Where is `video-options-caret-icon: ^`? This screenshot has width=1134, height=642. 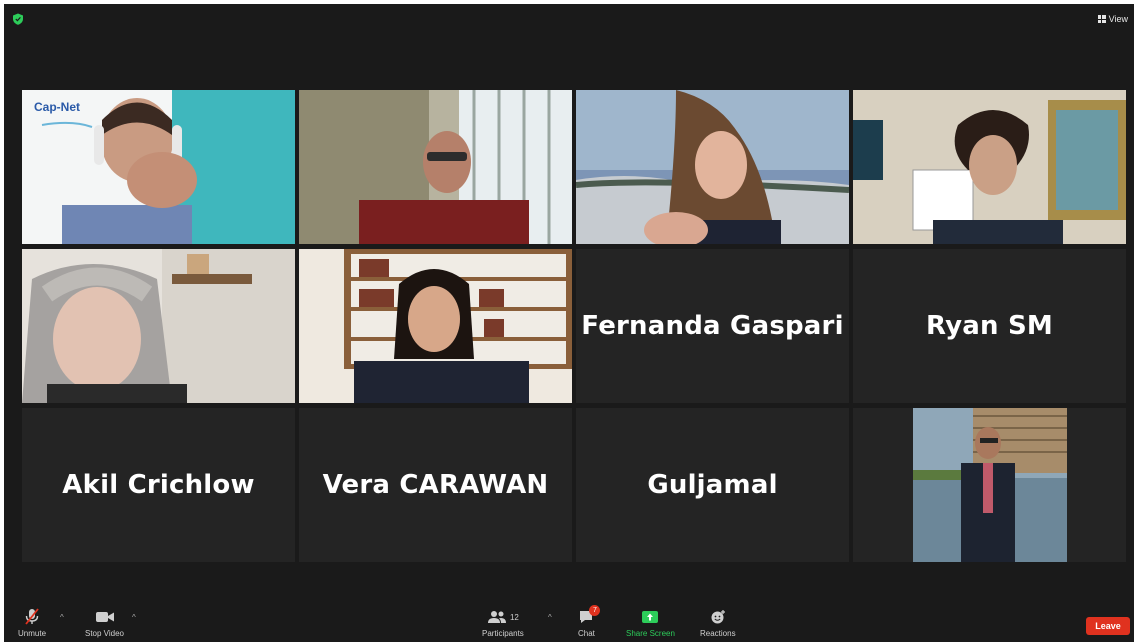 video-options-caret-icon: ^ is located at coordinates (134, 617).